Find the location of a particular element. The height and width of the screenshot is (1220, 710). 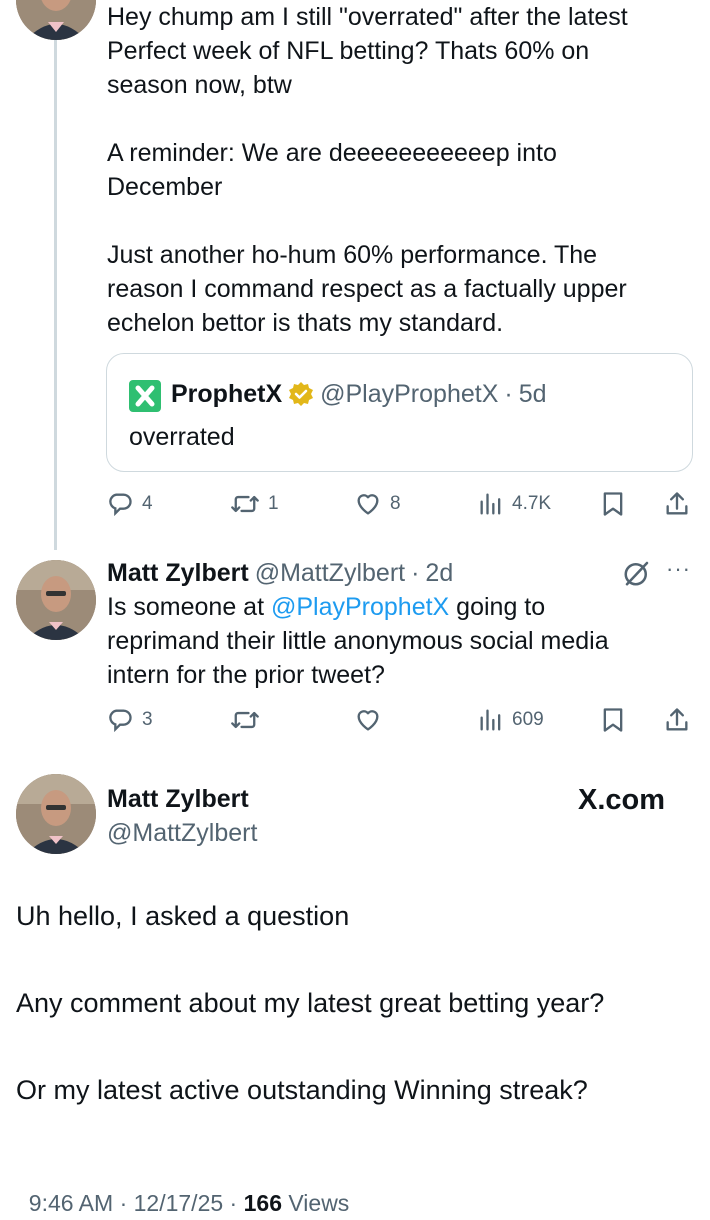

tweet-date: 12/17/25 is located at coordinates (179, 1203).